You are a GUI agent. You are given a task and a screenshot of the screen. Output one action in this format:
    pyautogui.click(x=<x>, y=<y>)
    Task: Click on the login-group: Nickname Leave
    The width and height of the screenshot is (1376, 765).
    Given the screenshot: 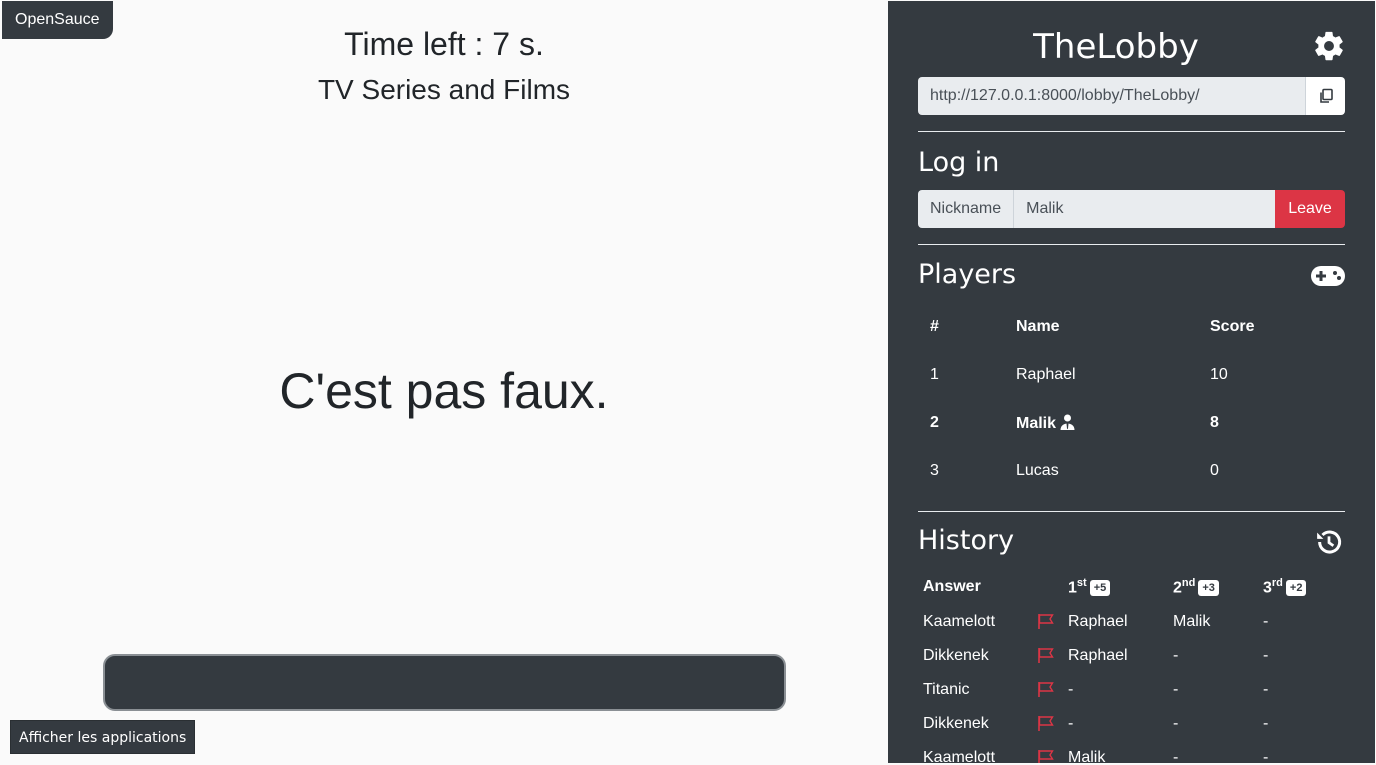 What is the action you would take?
    pyautogui.click(x=1131, y=209)
    